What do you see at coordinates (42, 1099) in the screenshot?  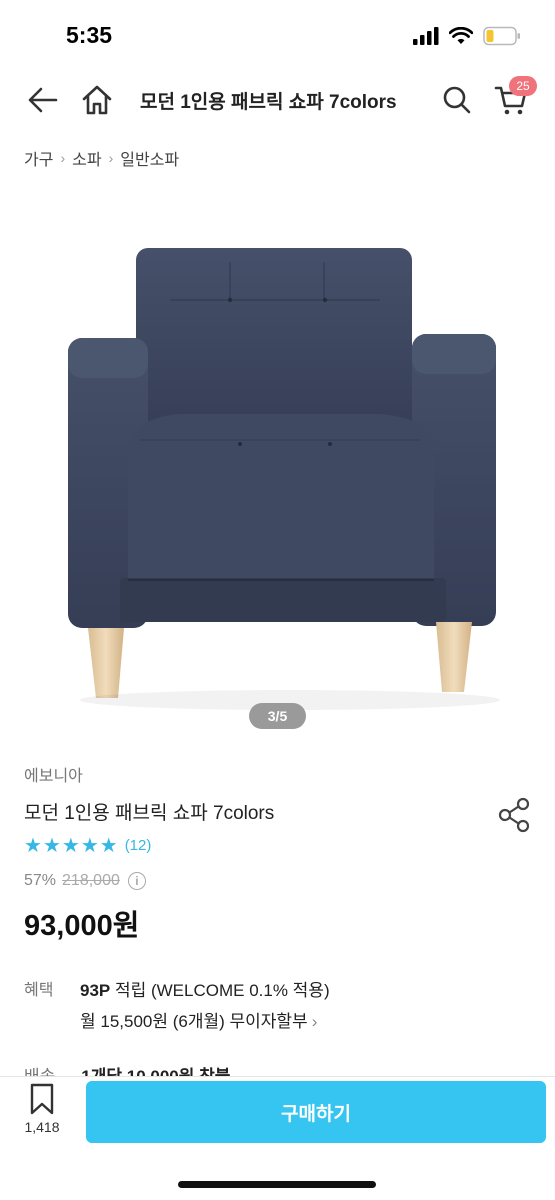 I see `bookmark-icon` at bounding box center [42, 1099].